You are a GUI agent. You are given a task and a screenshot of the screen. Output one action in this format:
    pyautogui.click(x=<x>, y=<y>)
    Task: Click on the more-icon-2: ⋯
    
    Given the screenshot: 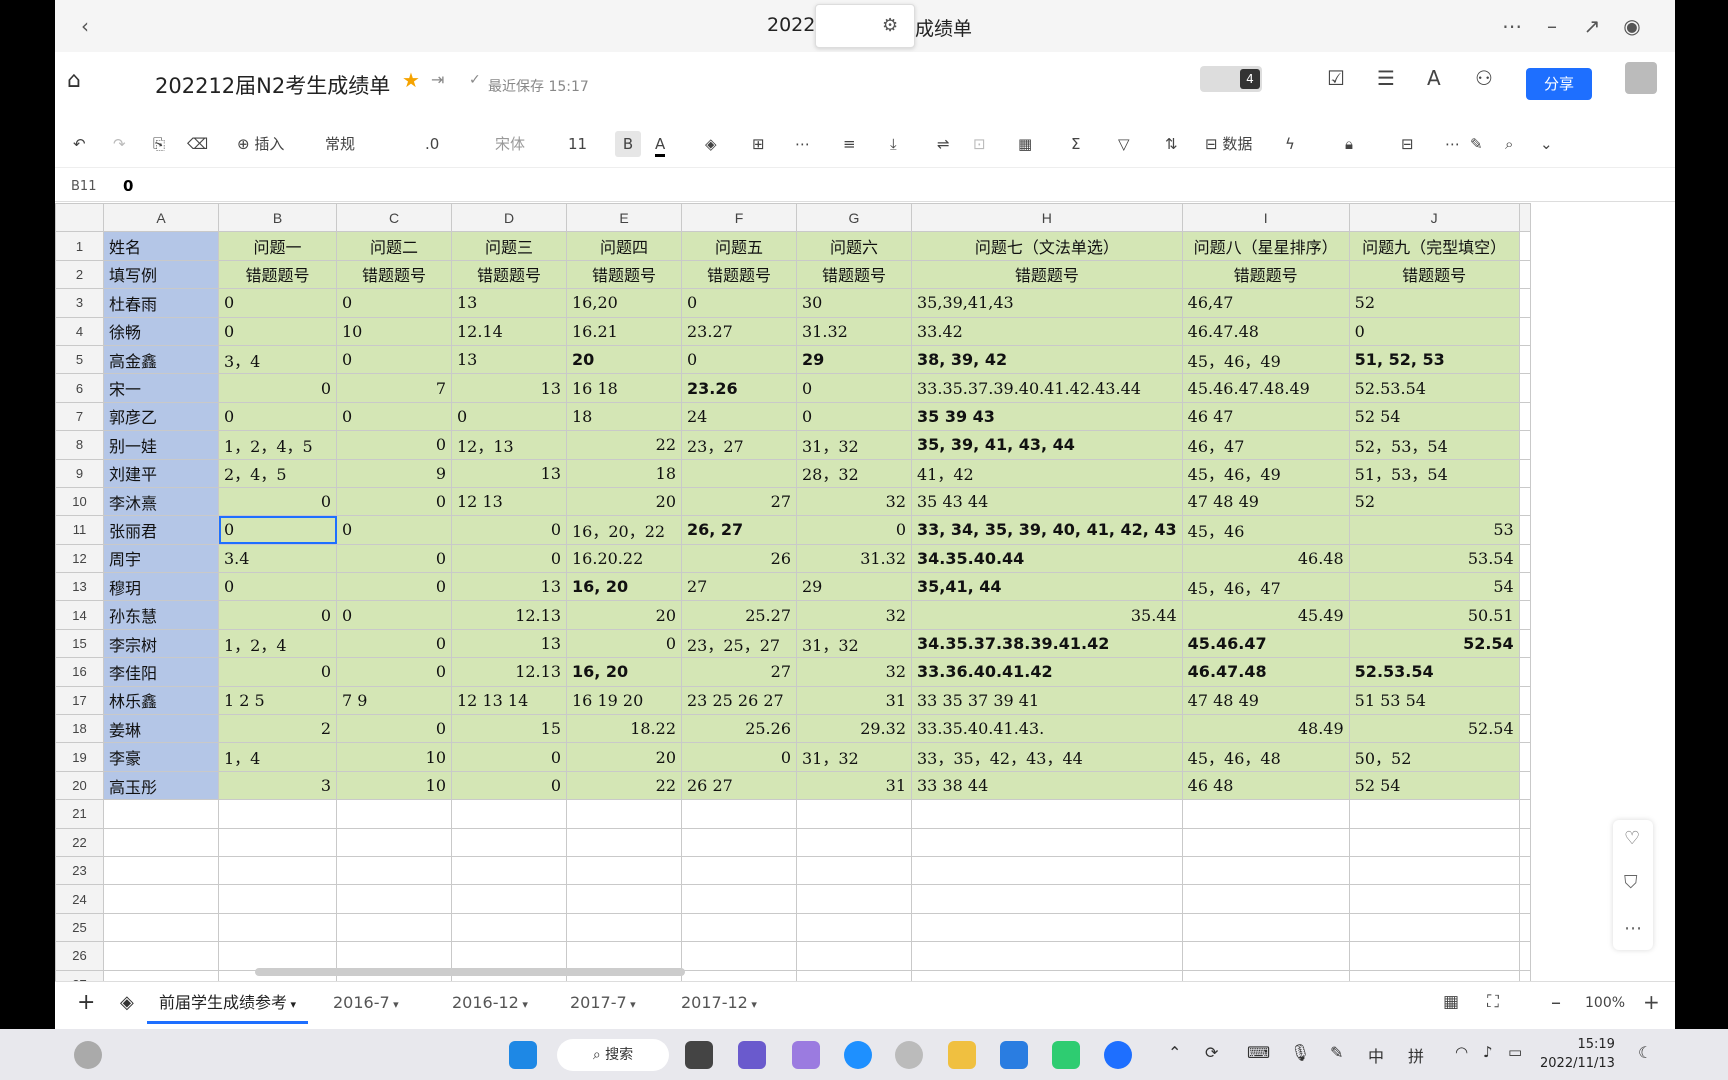 What is the action you would take?
    pyautogui.click(x=1452, y=144)
    